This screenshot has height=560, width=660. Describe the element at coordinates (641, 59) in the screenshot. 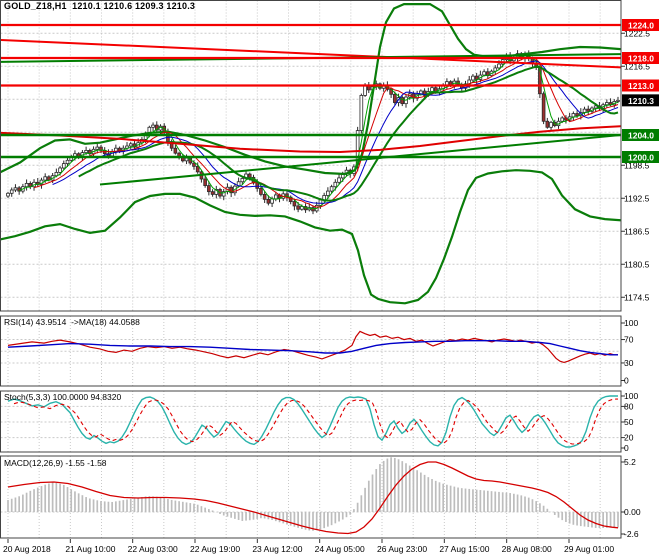

I see `level-badge-1218.0-text: 1218.0` at that location.